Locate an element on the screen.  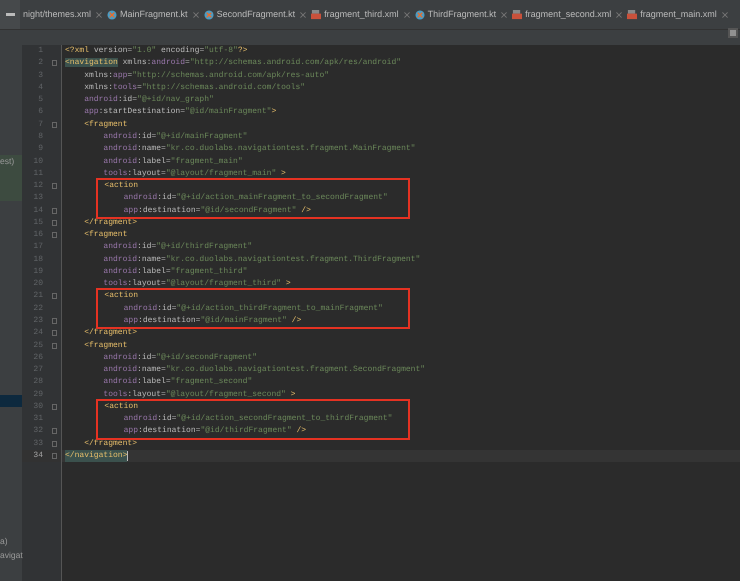
code-line: xmlns:app="http://schemas.android.com/apk/res-auto" is located at coordinates (206, 76).